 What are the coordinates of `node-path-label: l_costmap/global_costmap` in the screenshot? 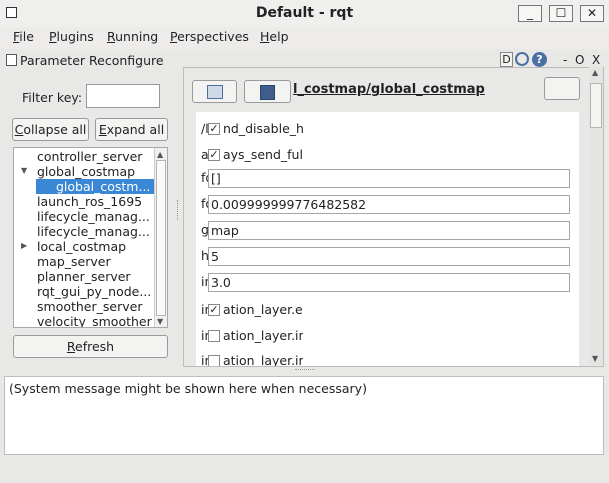 It's located at (389, 89).